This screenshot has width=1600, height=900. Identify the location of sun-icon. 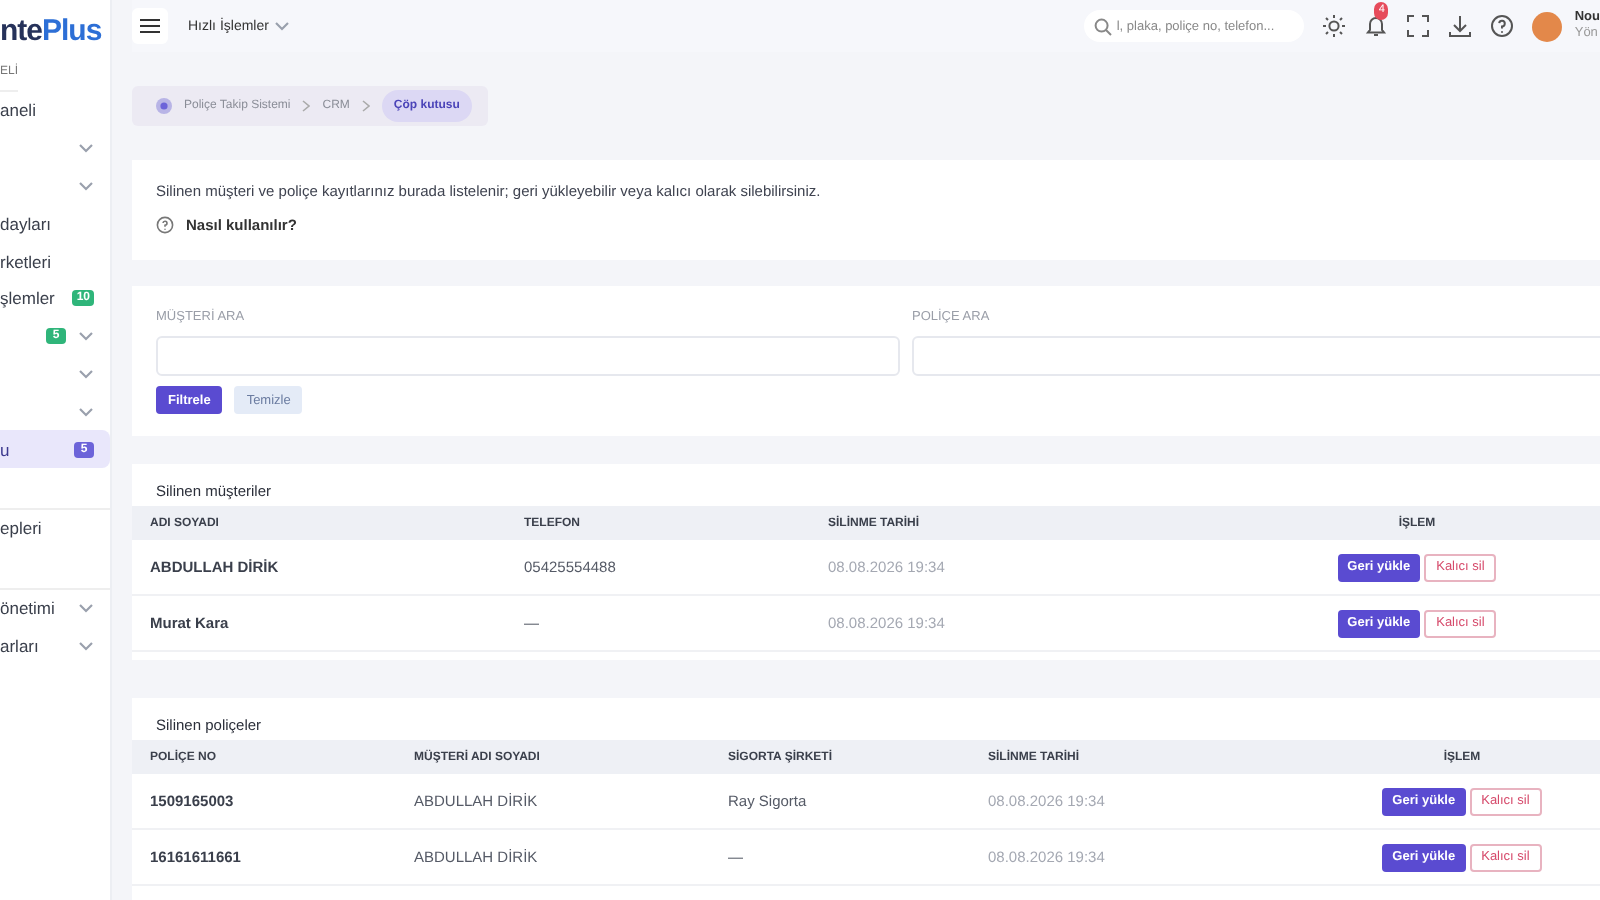
(1334, 26).